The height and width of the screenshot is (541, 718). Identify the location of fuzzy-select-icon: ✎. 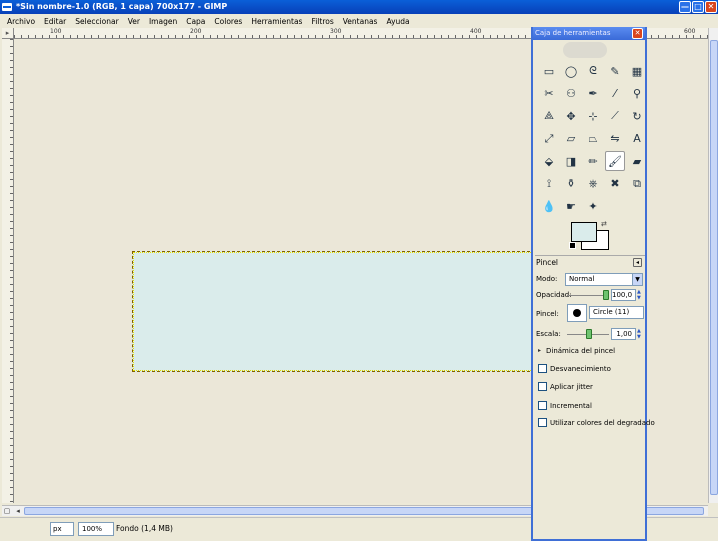
(615, 71).